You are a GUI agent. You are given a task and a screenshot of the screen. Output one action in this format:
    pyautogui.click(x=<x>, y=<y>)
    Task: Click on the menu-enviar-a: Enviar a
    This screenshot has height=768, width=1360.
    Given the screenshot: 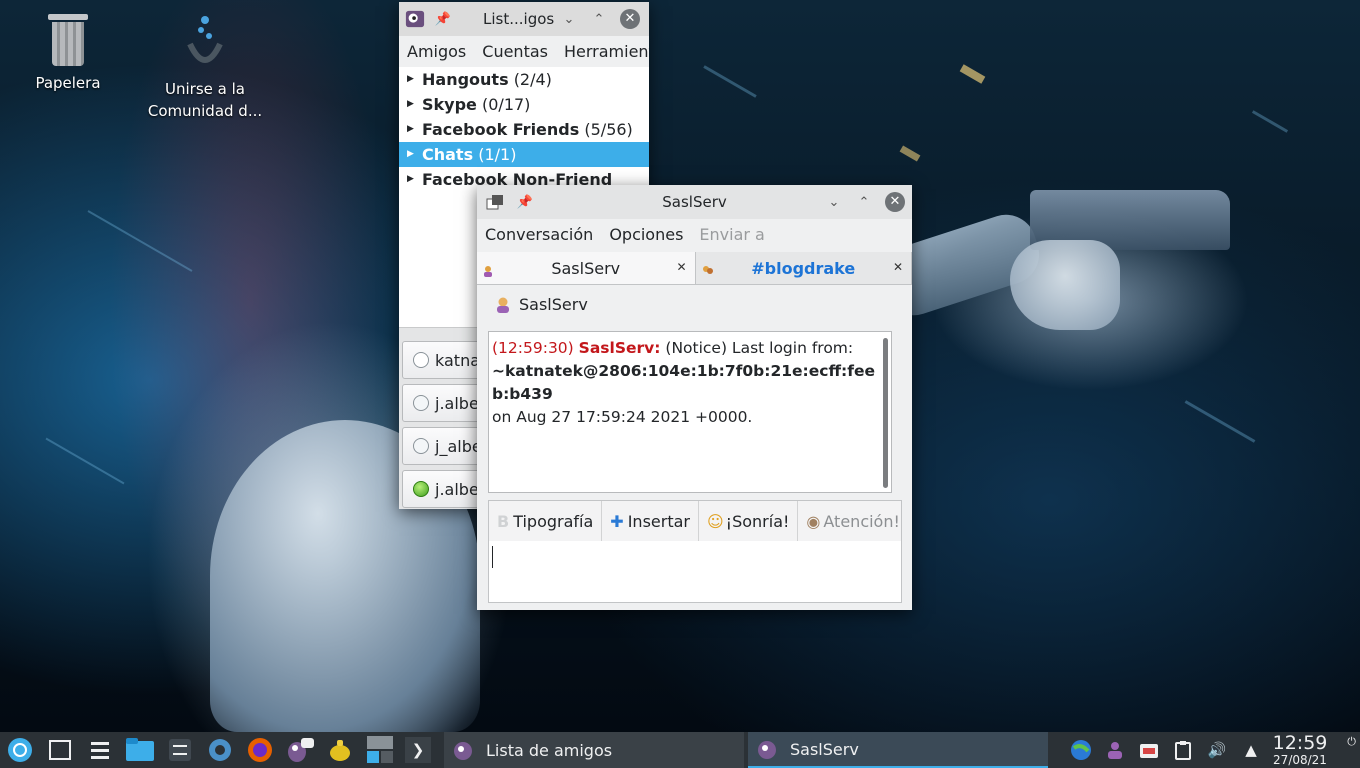 What is the action you would take?
    pyautogui.click(x=731, y=234)
    